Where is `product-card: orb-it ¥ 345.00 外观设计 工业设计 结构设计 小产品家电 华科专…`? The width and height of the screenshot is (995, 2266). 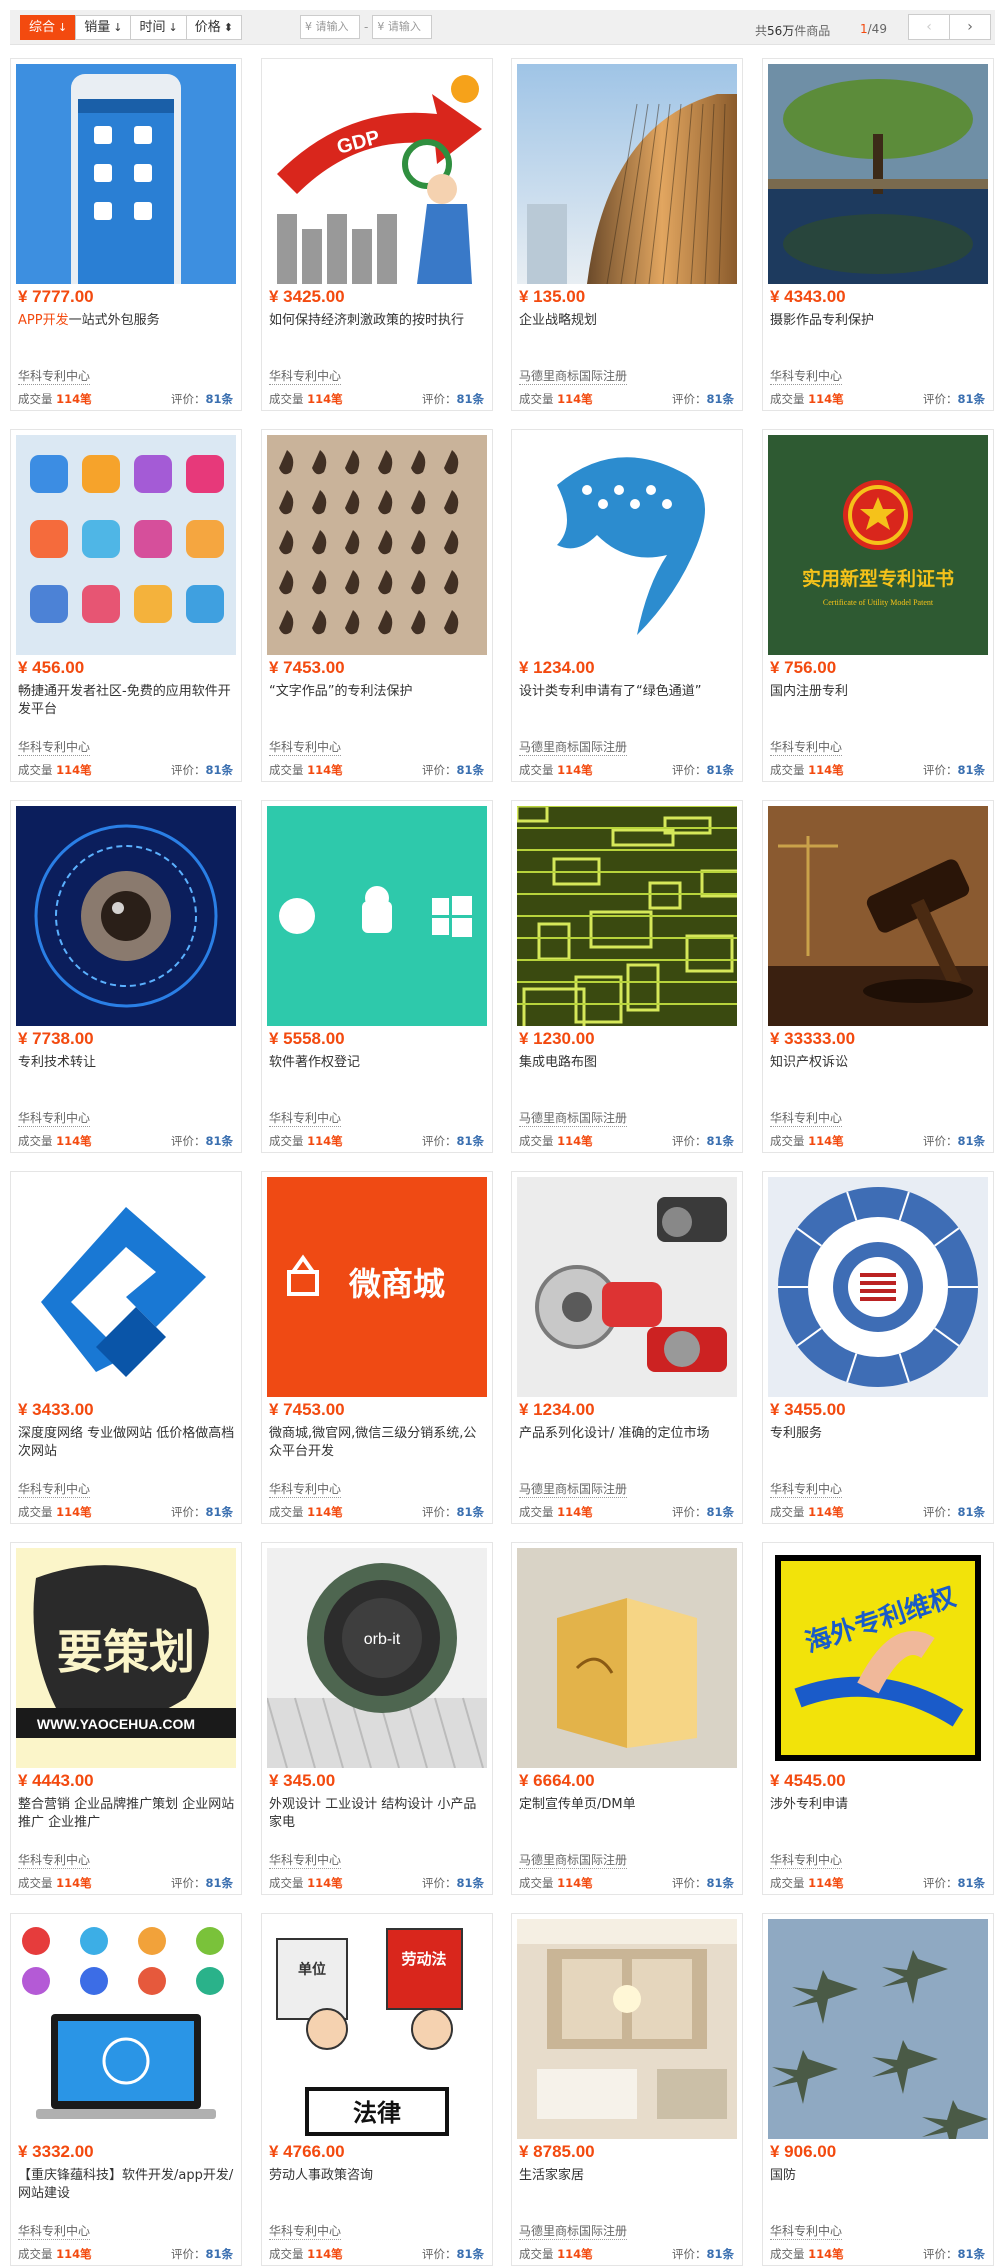
product-card: orb-it ¥ 345.00 外观设计 工业设计 结构设计 小产品家电 华科专… is located at coordinates (377, 1718).